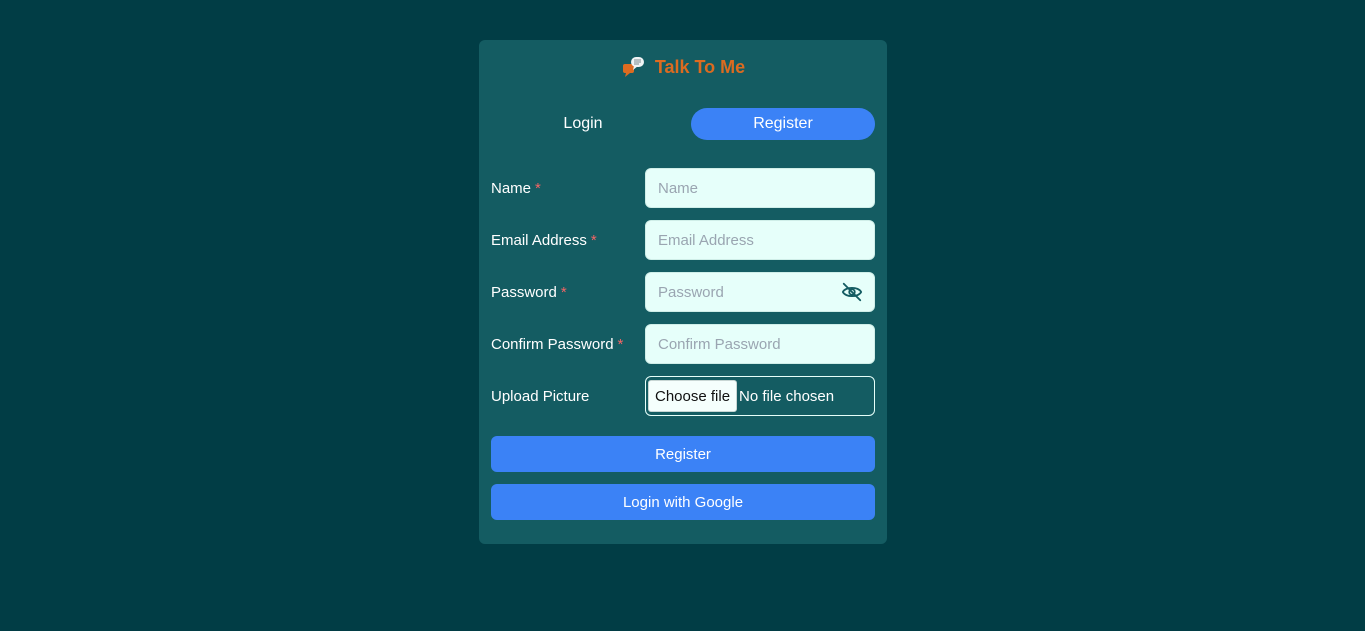 Image resolution: width=1365 pixels, height=631 pixels. Describe the element at coordinates (783, 124) in the screenshot. I see `tab-register: Register` at that location.